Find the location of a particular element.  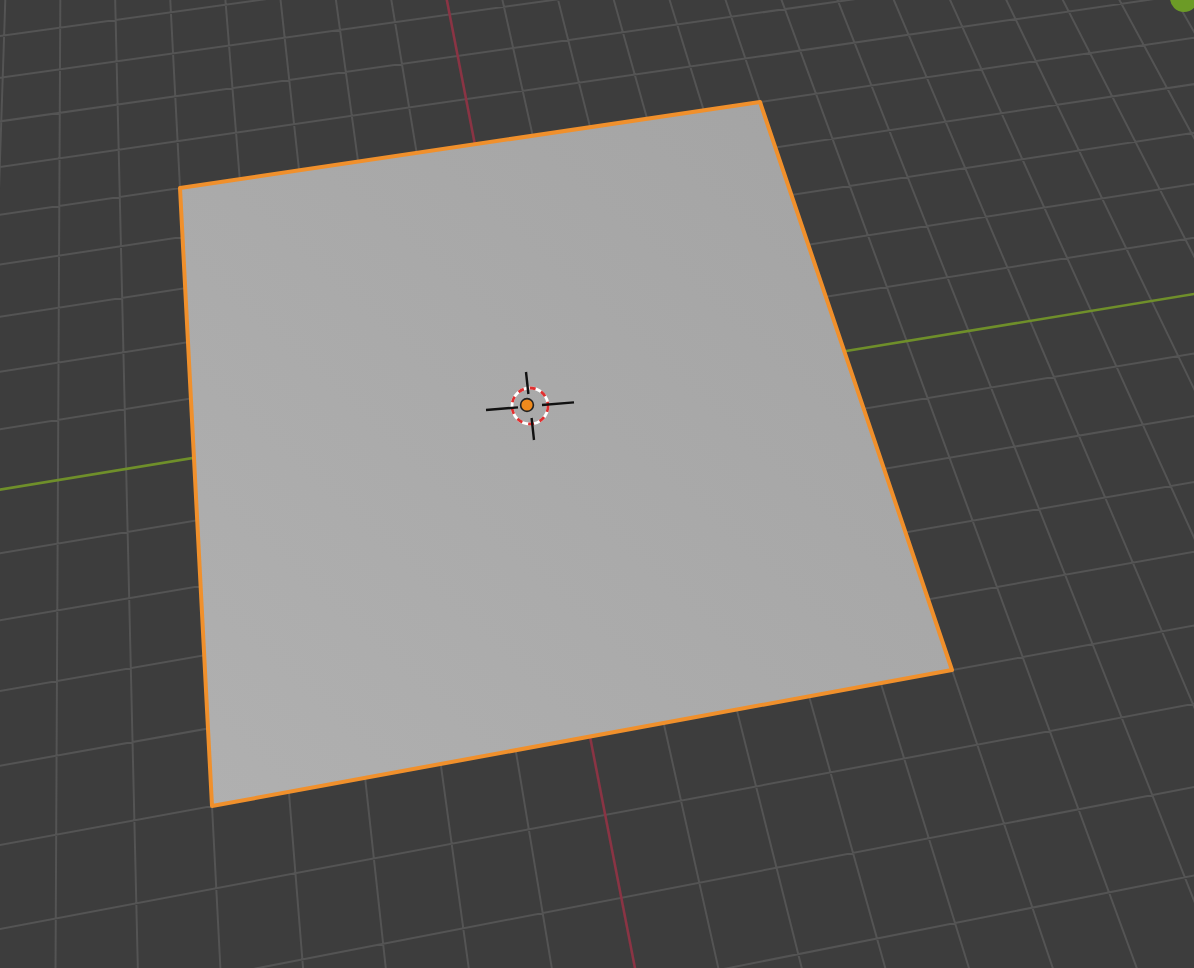

origin-dot is located at coordinates (527, 405).